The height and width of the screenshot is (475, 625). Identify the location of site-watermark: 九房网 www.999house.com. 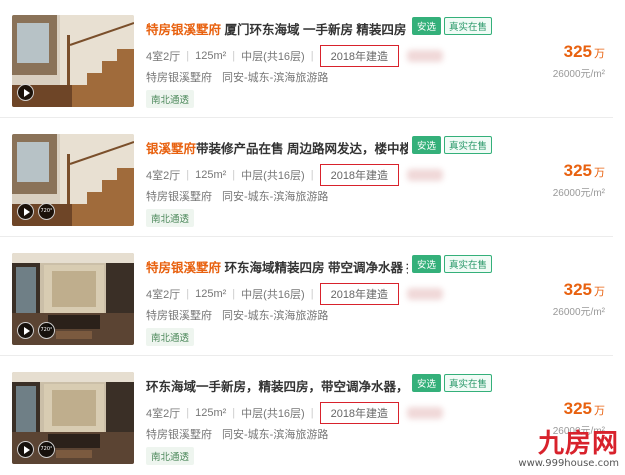
(568, 449).